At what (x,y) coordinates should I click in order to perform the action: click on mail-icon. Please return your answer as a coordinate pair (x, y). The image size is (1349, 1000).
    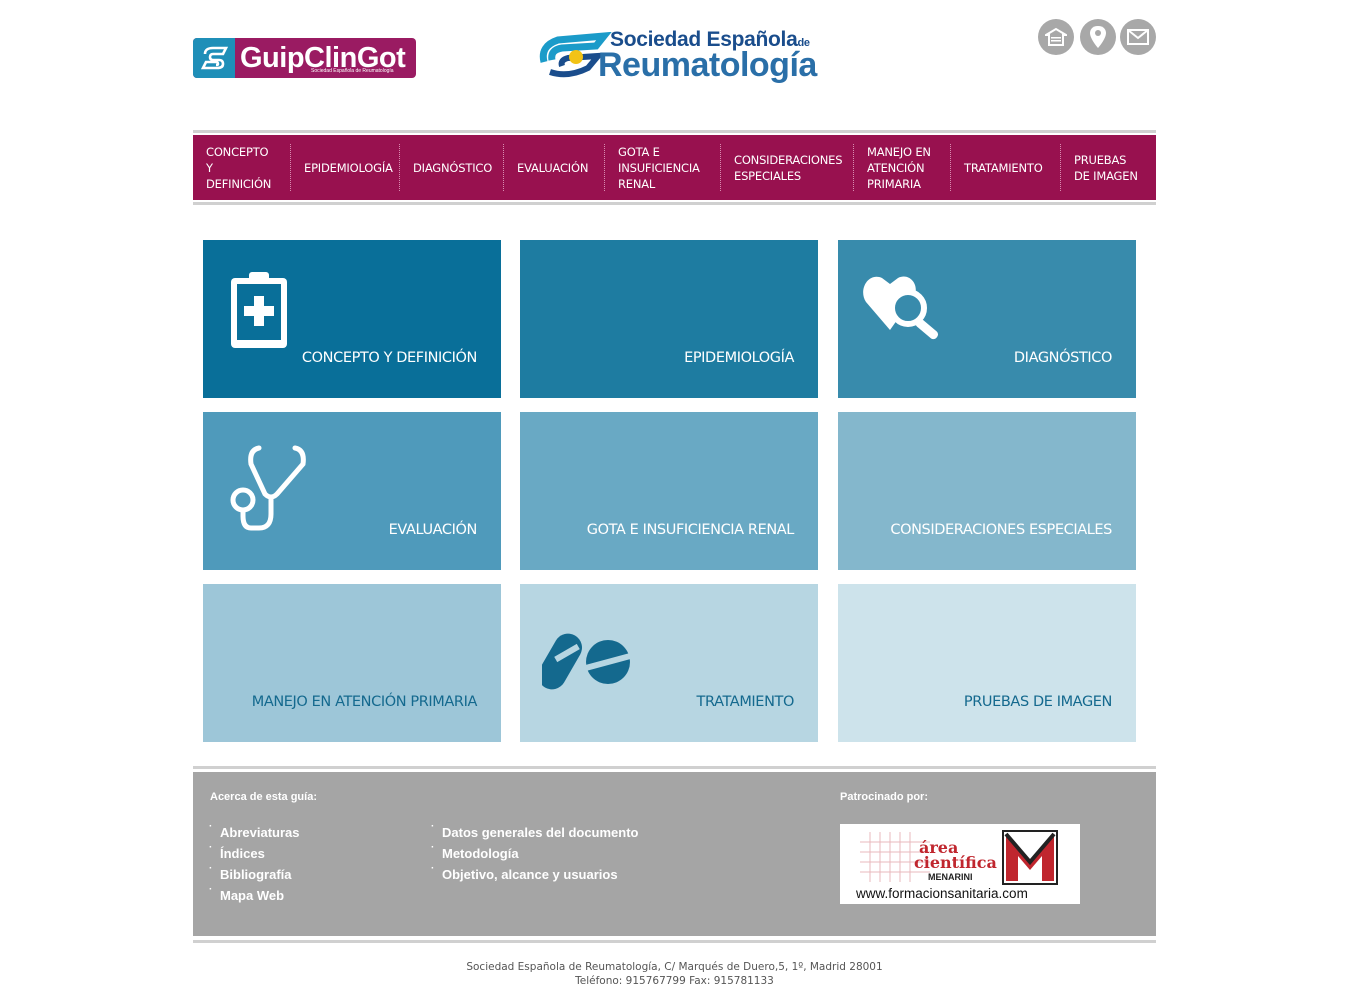
    Looking at the image, I should click on (1138, 37).